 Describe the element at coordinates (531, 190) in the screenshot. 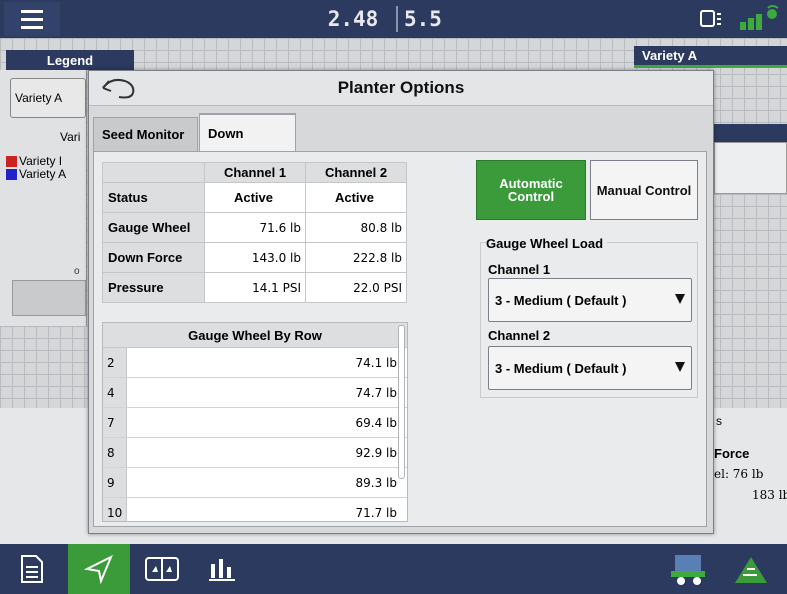

I see `automatic-control-button: Automatic Control` at that location.